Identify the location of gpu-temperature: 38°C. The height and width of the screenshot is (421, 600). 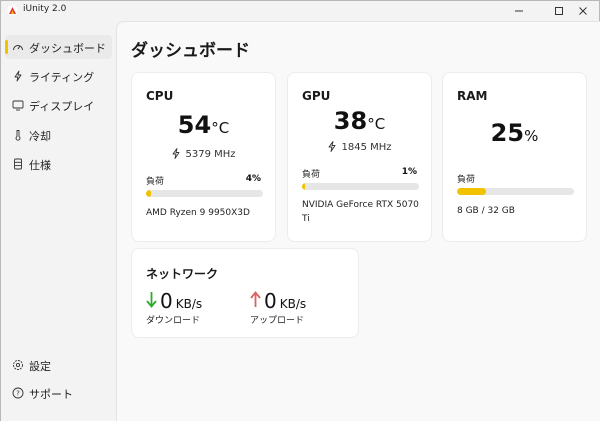
(359, 121).